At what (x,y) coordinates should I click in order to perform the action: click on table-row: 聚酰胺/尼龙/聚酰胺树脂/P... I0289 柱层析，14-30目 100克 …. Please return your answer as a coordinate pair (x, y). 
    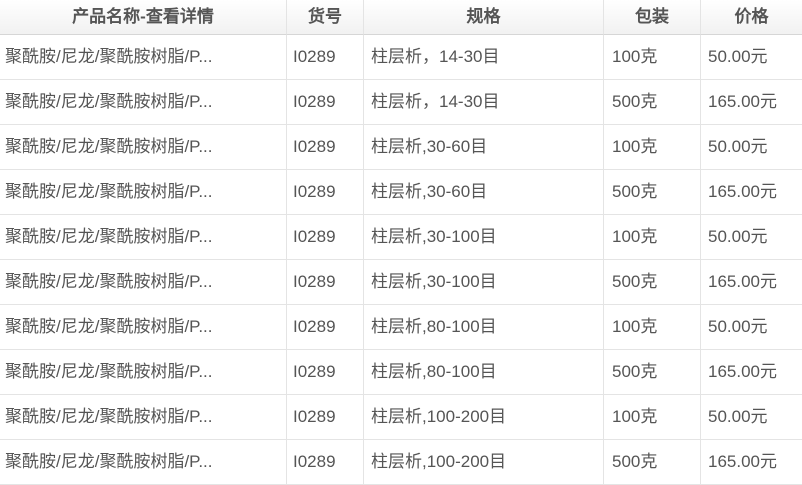
    Looking at the image, I should click on (401, 57).